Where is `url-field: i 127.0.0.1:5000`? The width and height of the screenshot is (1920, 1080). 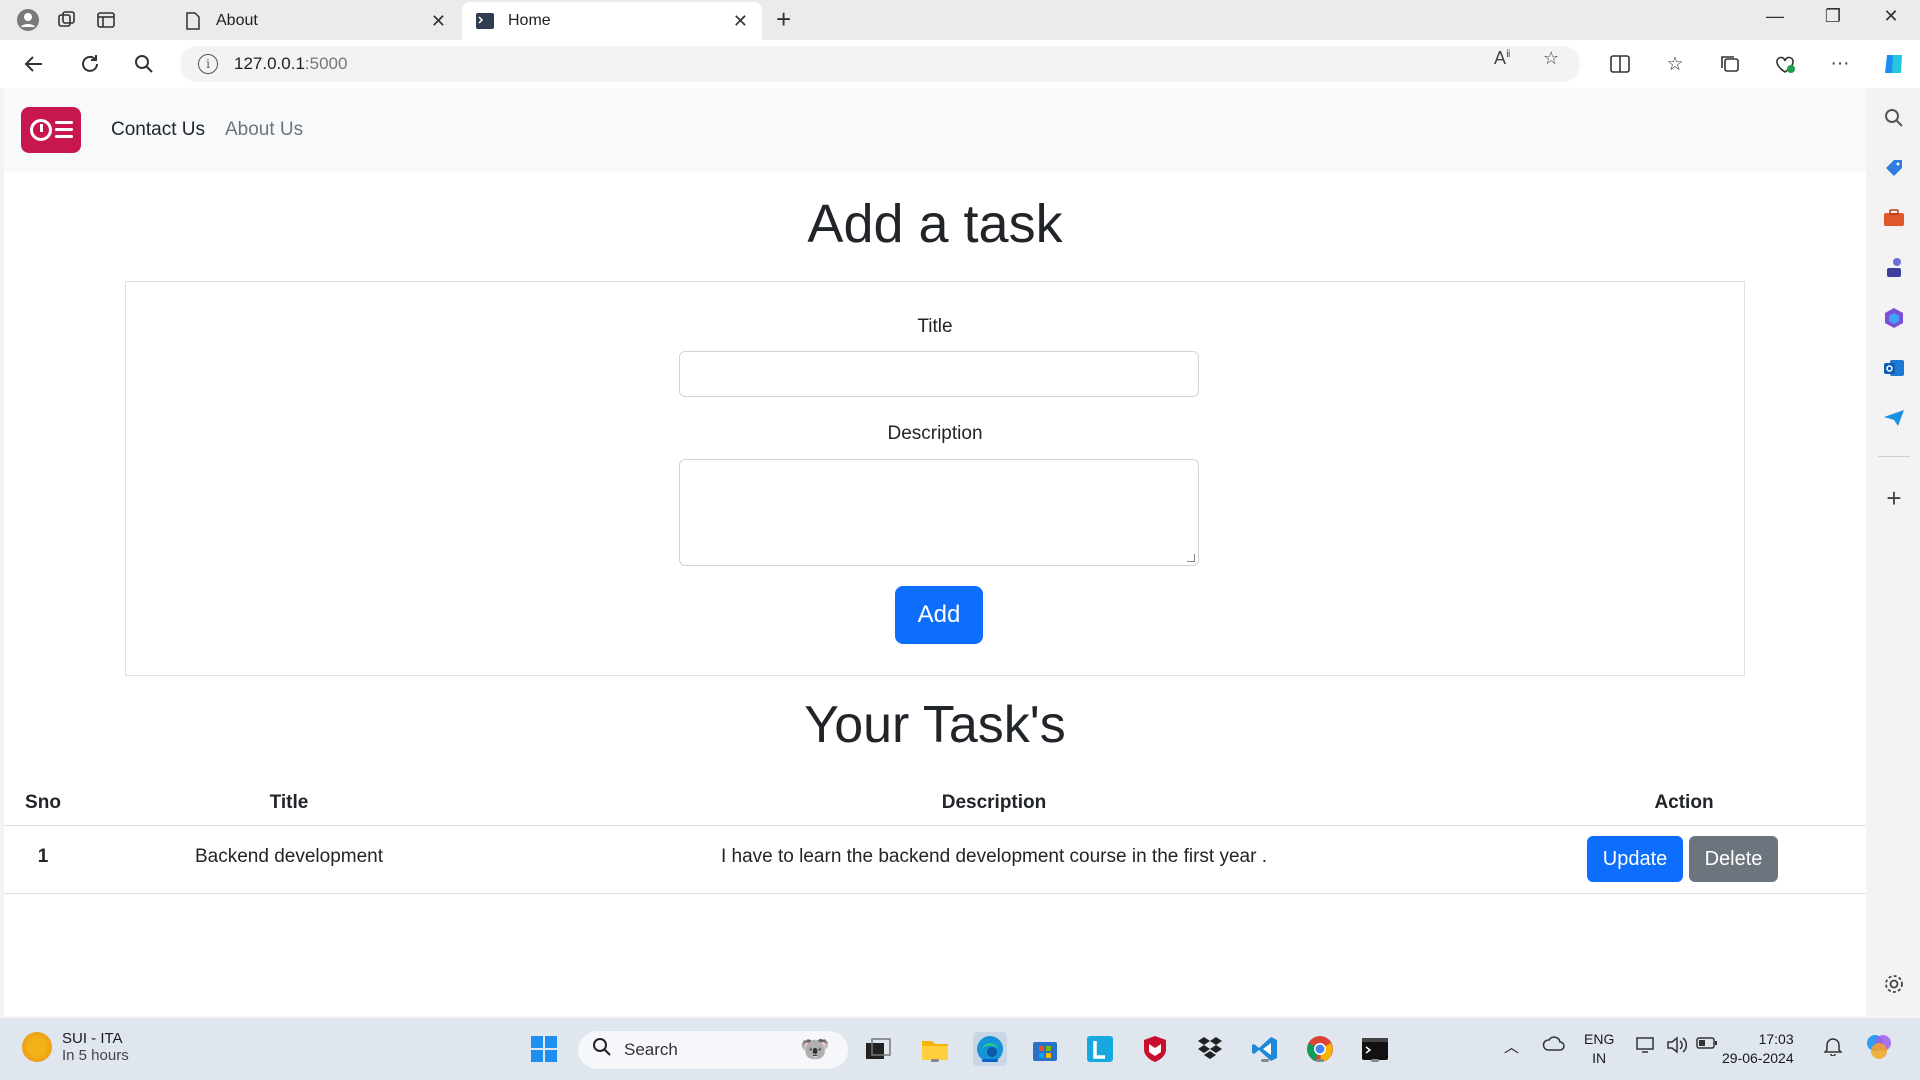
url-field: i 127.0.0.1:5000 is located at coordinates (880, 64).